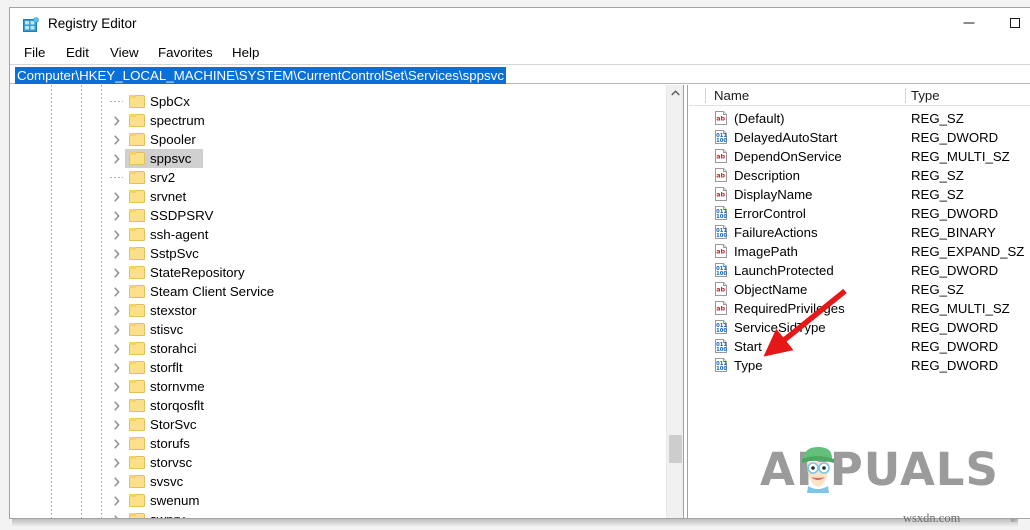 This screenshot has width=1030, height=530. What do you see at coordinates (859, 365) in the screenshot?
I see `value-row: 011 100 Type REG_DWORD` at bounding box center [859, 365].